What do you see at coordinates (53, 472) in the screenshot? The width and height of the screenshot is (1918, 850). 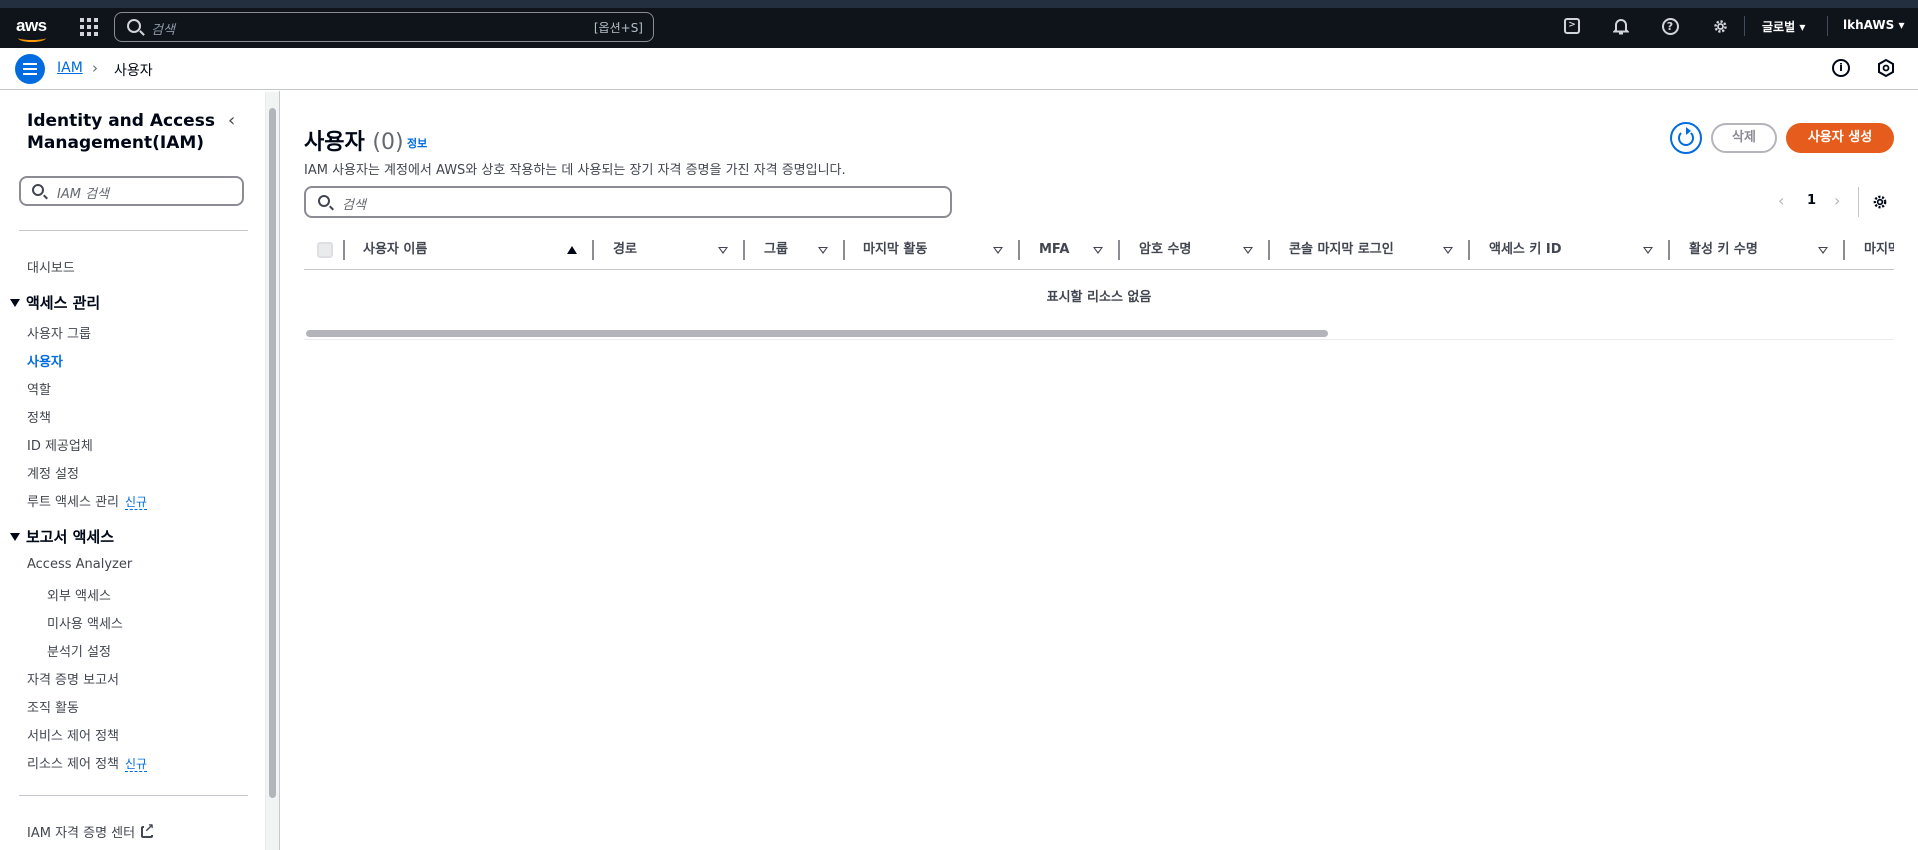 I see `sidebar-item-account-settings: 계정 설정` at bounding box center [53, 472].